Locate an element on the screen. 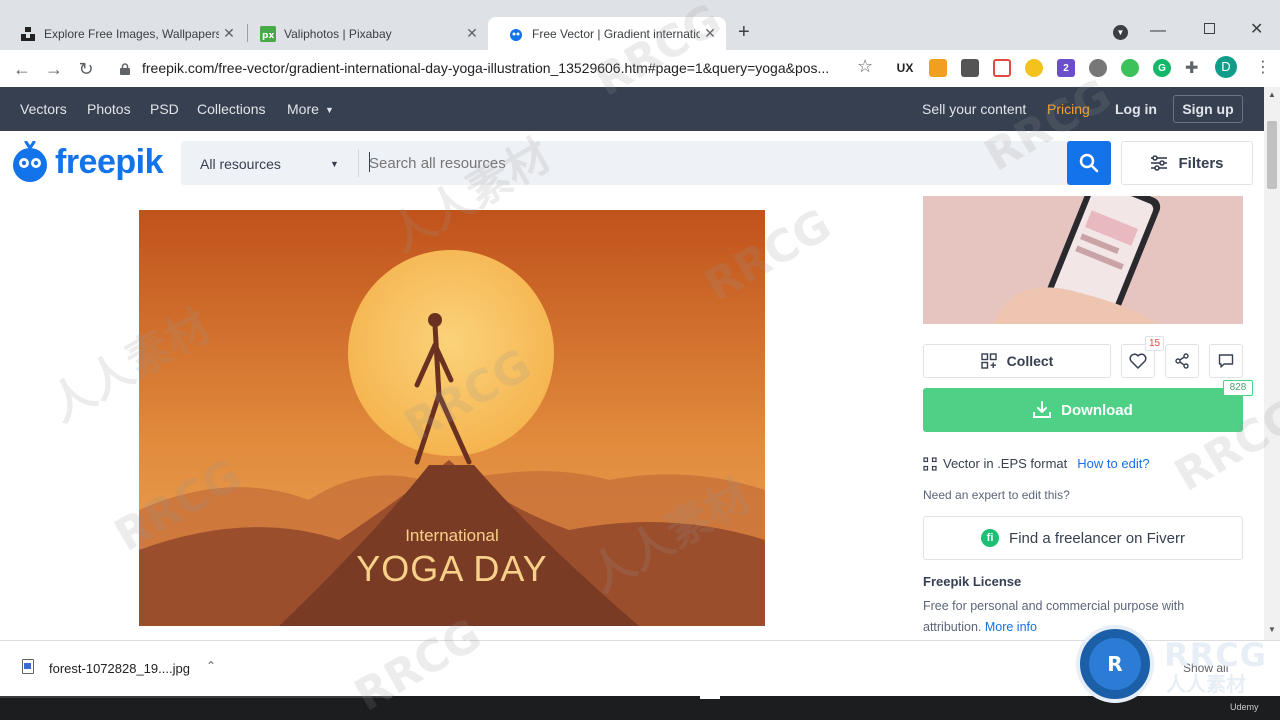  nav-collections: Collections is located at coordinates (231, 109).